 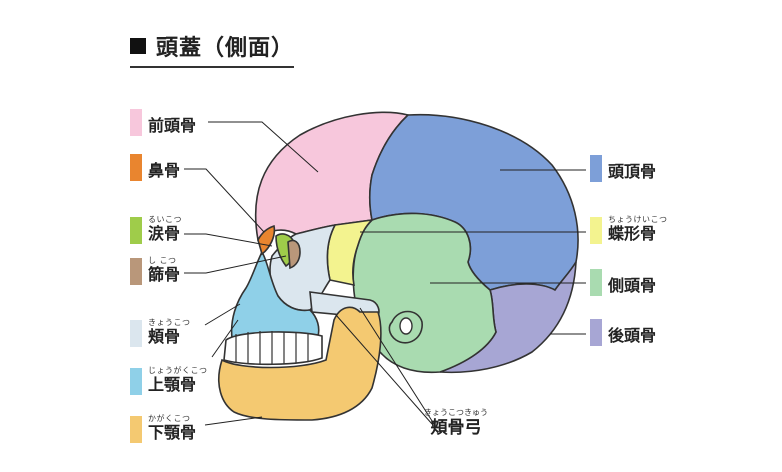 I want to click on temporal-label-text: 側頭骨, so click(x=632, y=285).